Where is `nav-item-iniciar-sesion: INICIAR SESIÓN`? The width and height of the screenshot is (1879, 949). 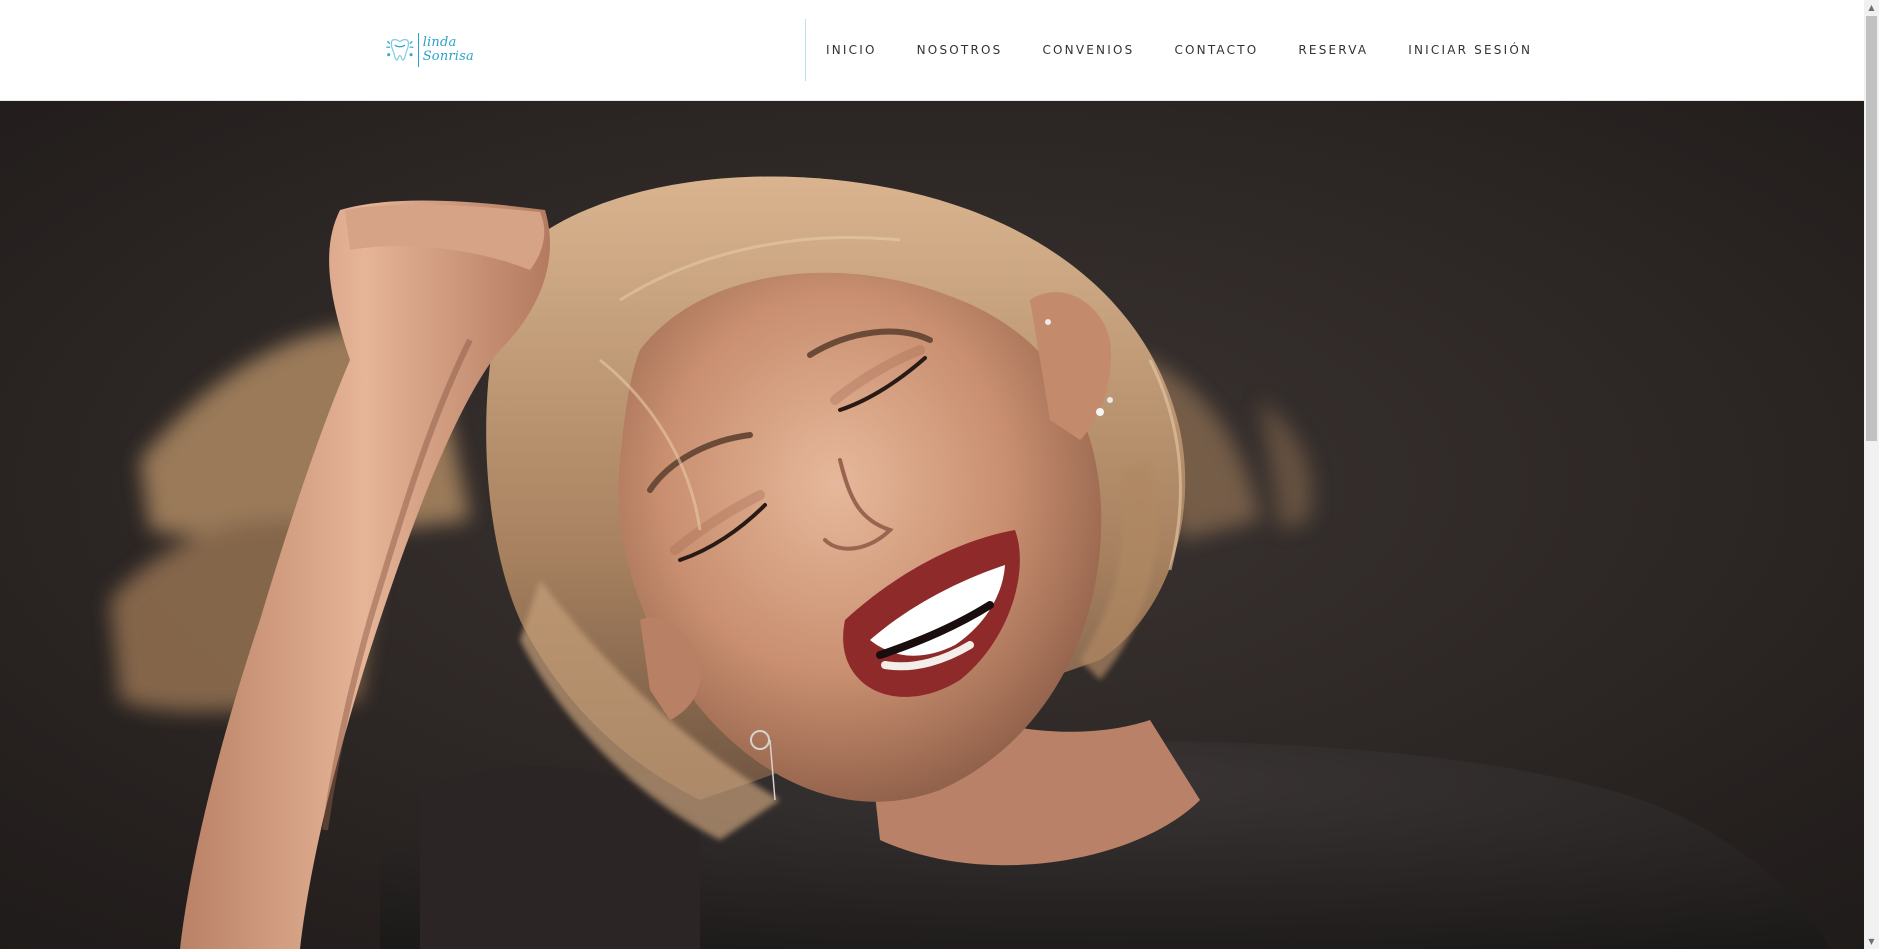 nav-item-iniciar-sesion: INICIAR SESIÓN is located at coordinates (1470, 50).